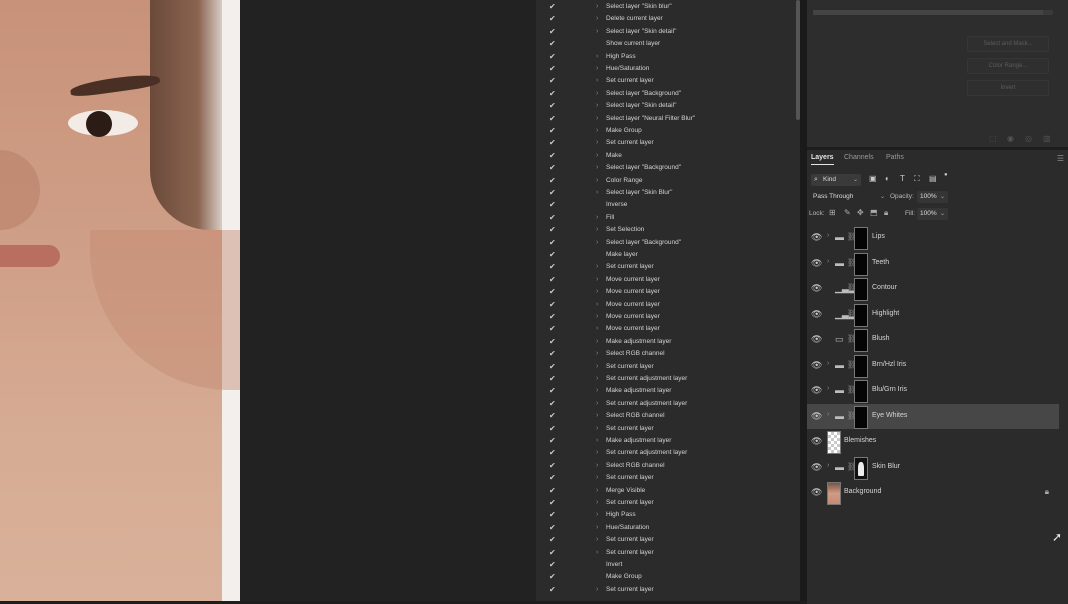 Image resolution: width=1068 pixels, height=604 pixels. Describe the element at coordinates (664, 119) in the screenshot. I see `history-item: ✔ › Select layer "Neural Filter Blur"` at that location.